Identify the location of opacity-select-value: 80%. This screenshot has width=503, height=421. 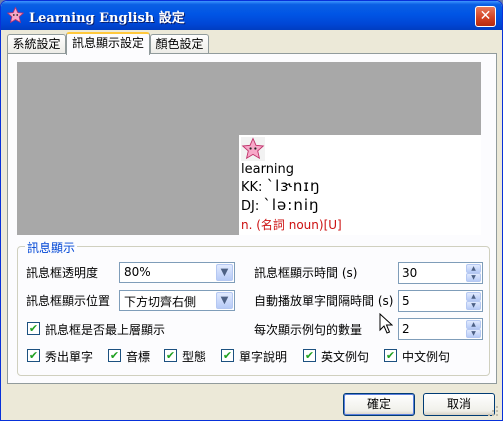
(137, 272).